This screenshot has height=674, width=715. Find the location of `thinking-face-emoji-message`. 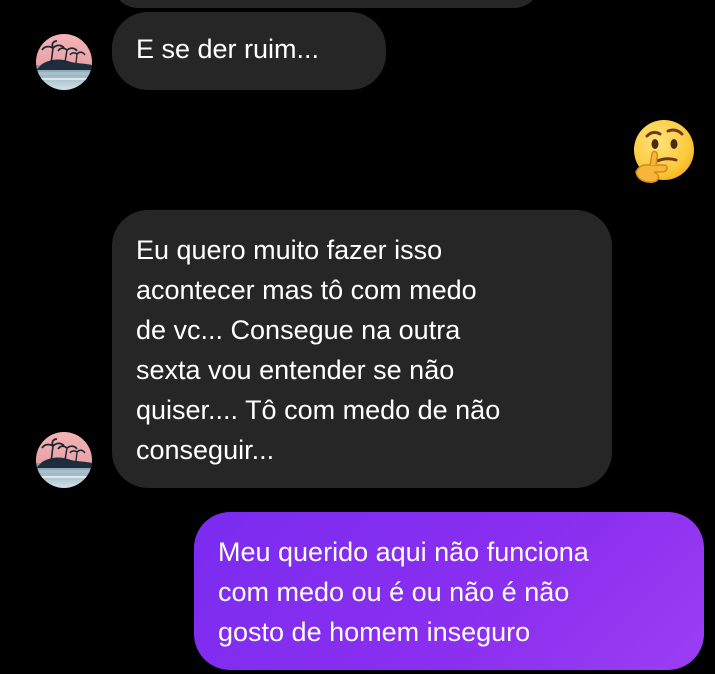

thinking-face-emoji-message is located at coordinates (664, 152).